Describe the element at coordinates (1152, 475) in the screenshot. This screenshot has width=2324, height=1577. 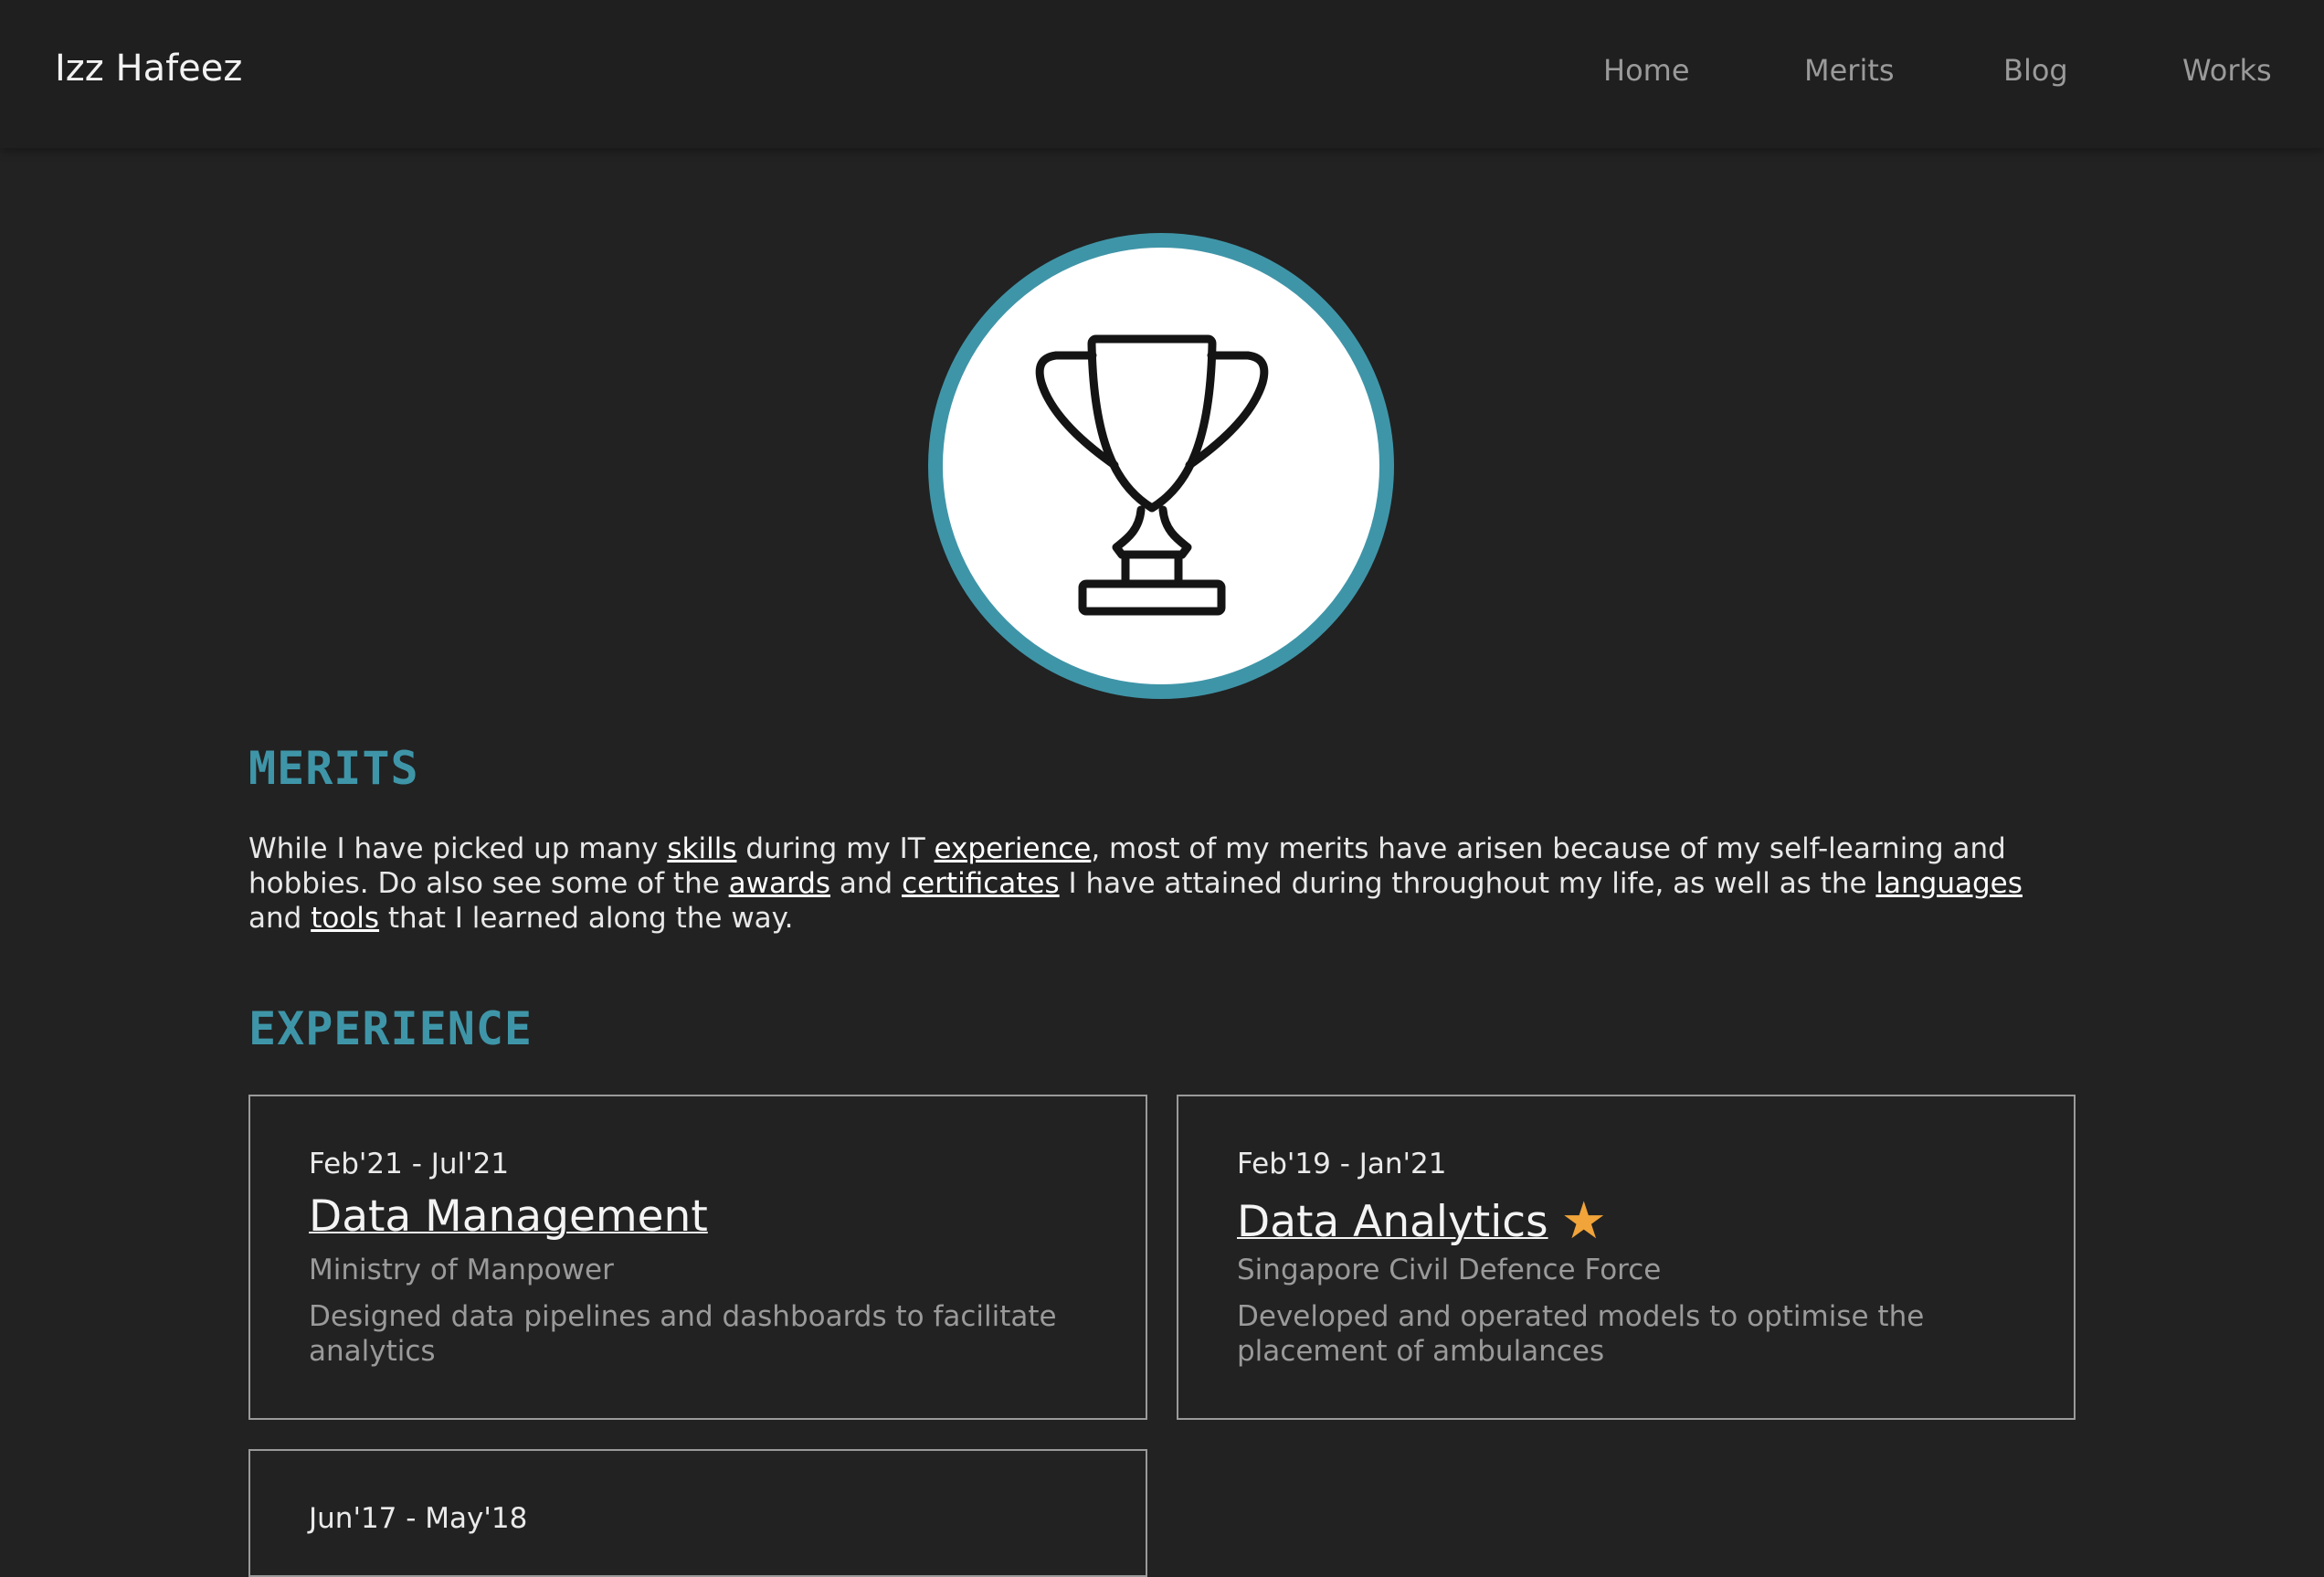
I see `trophy-icon` at that location.